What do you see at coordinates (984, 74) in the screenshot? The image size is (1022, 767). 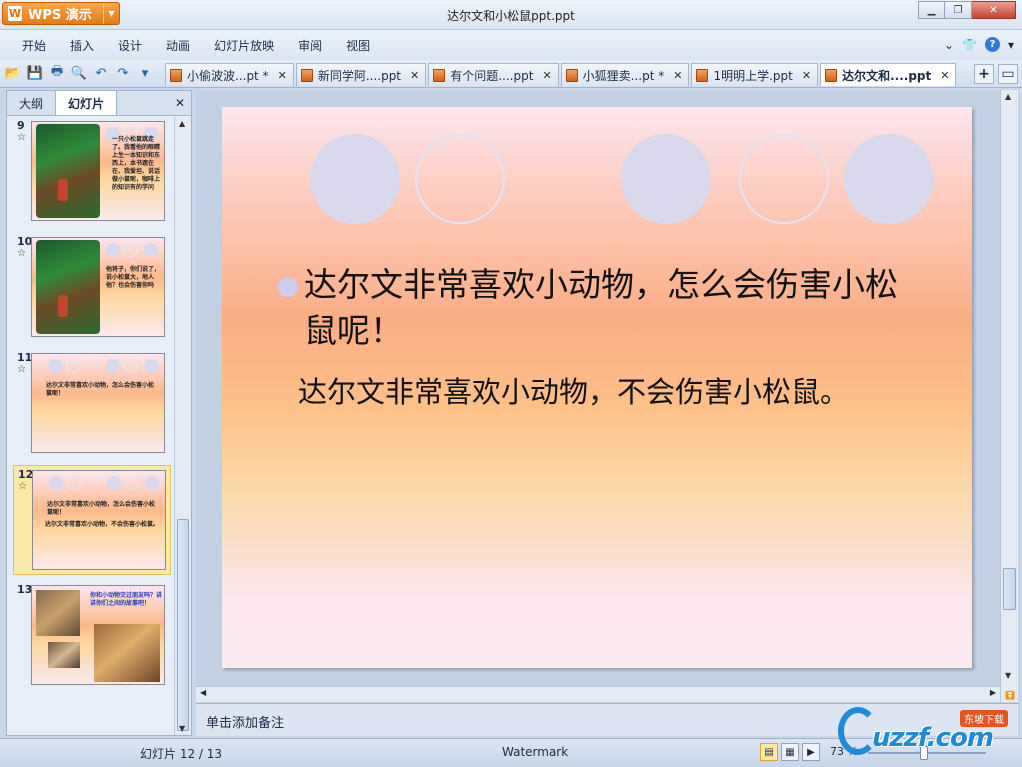 I see `new-tab-button: +` at bounding box center [984, 74].